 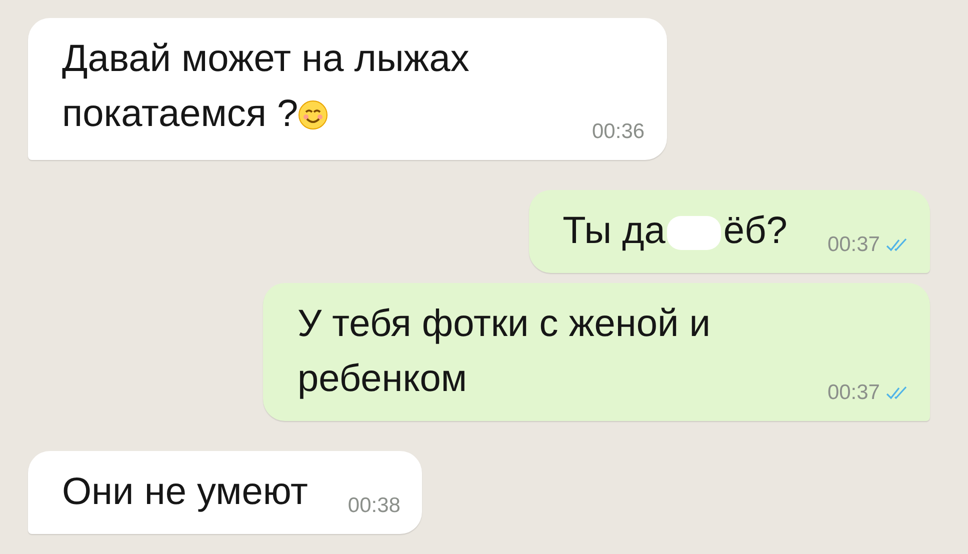 What do you see at coordinates (374, 506) in the screenshot?
I see `message-time: 00:38` at bounding box center [374, 506].